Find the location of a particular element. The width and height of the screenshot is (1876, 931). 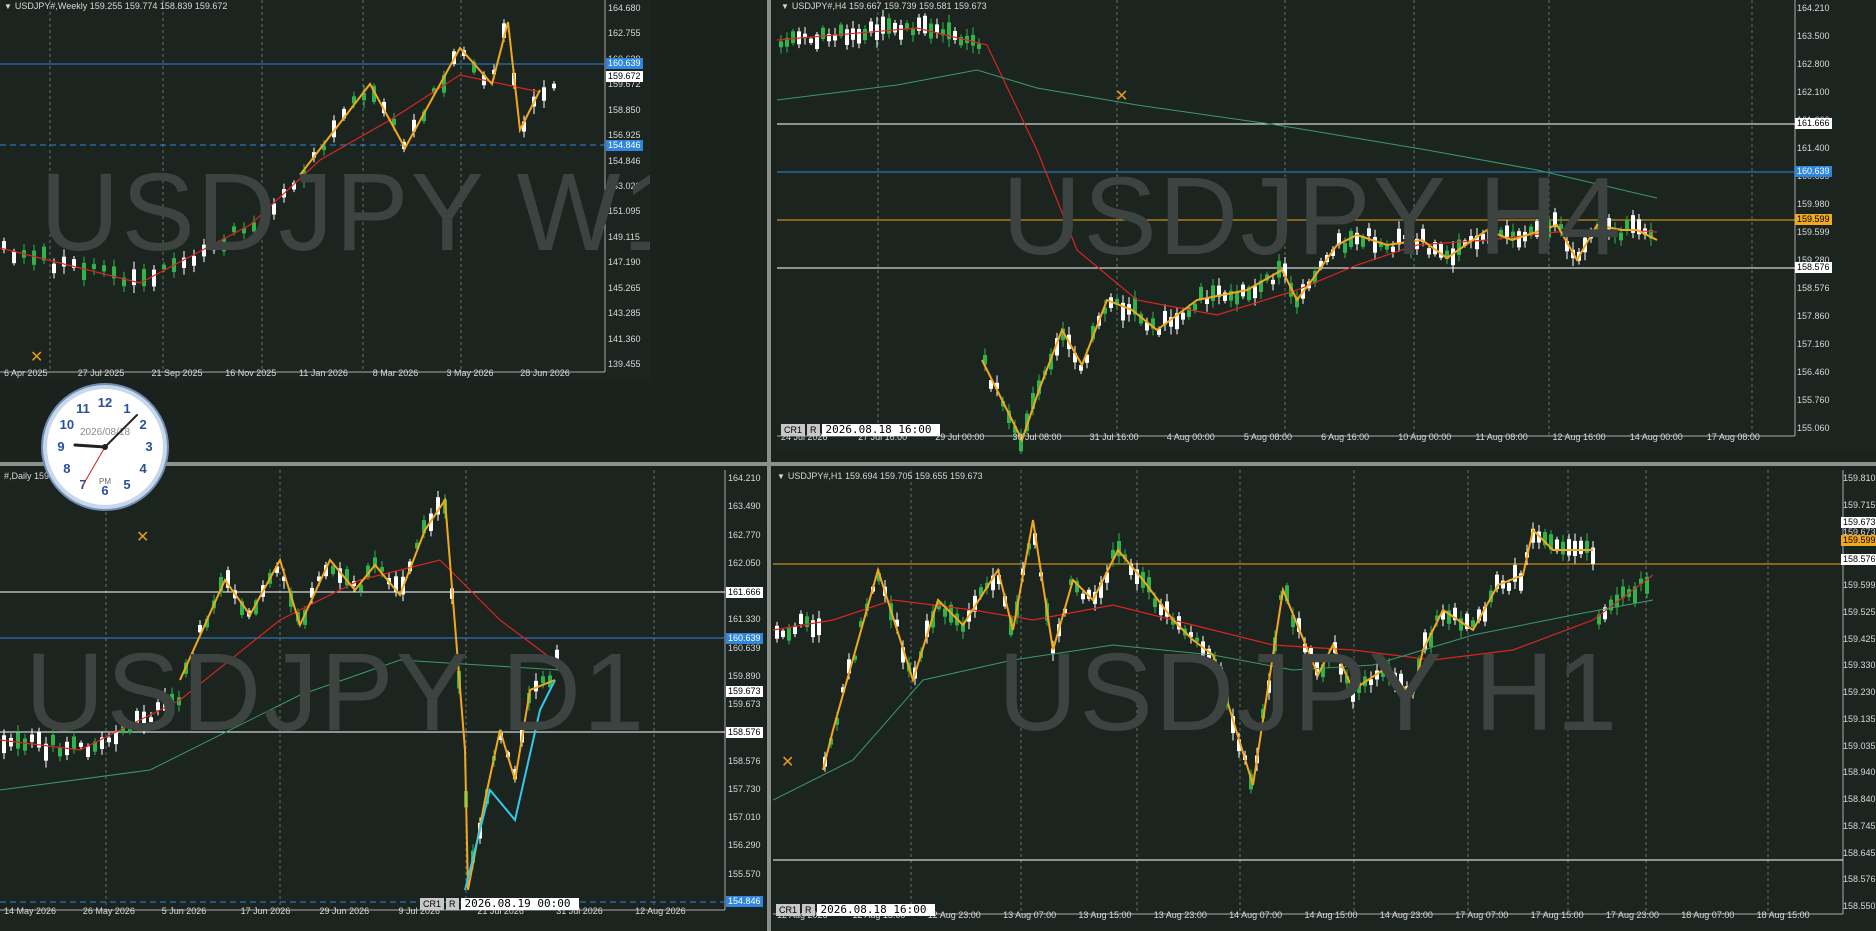

d1-price-tag: 158.576 is located at coordinates (744, 732).